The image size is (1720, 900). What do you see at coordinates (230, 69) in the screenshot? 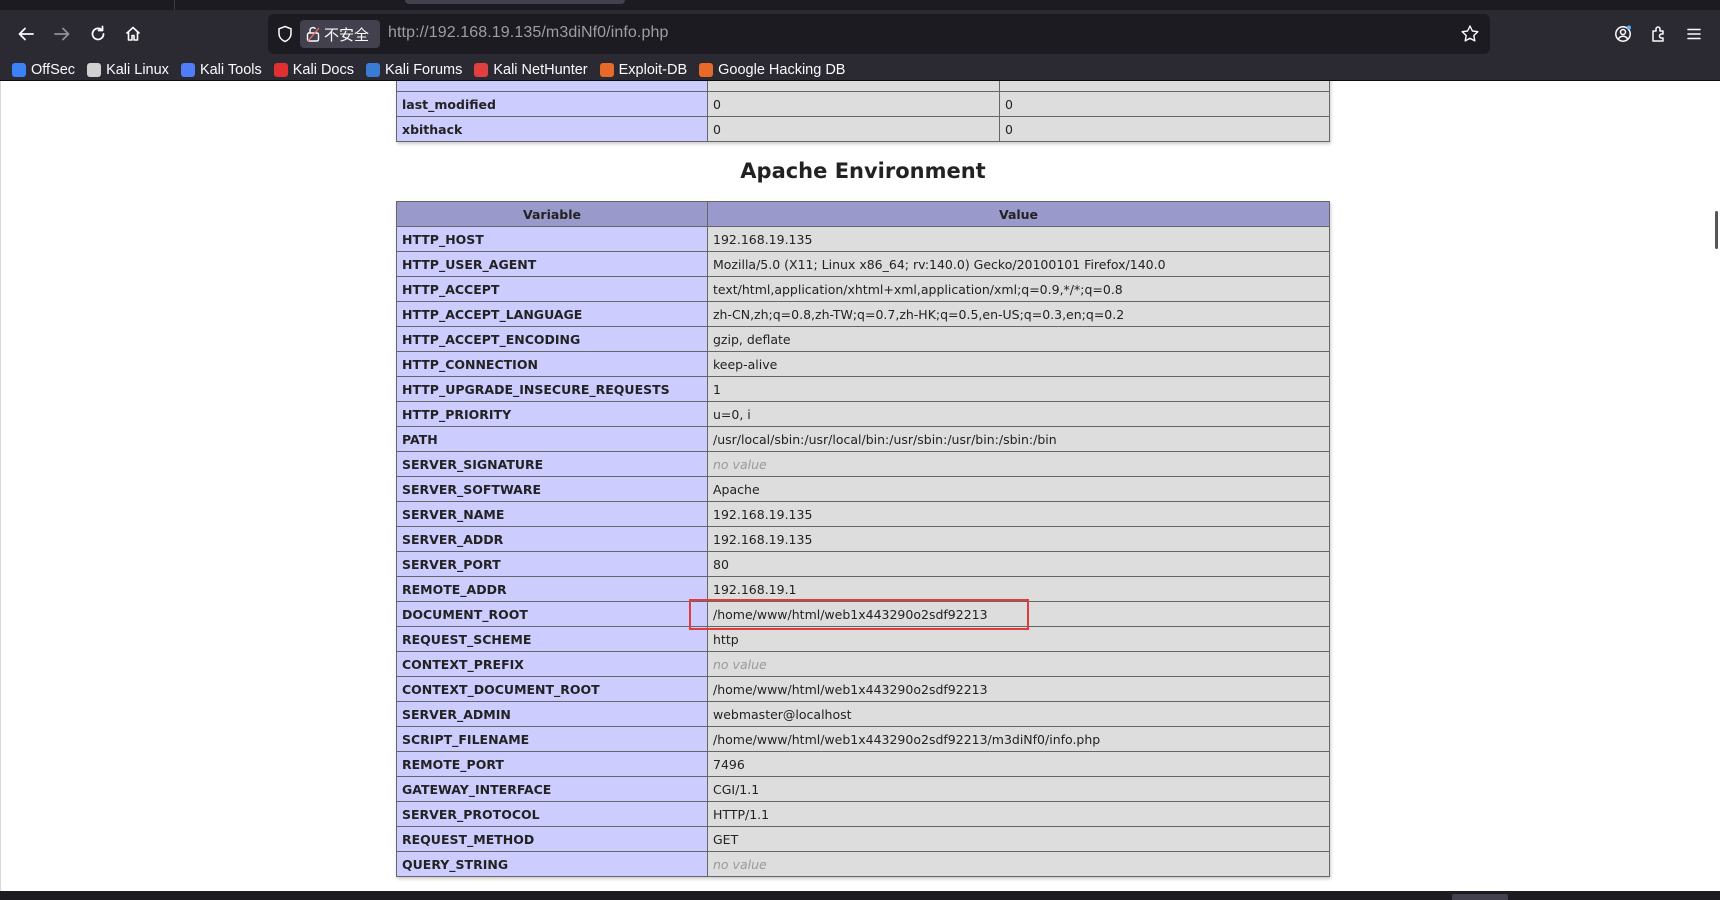
I see `bookmark-label: Kali Tools` at bounding box center [230, 69].